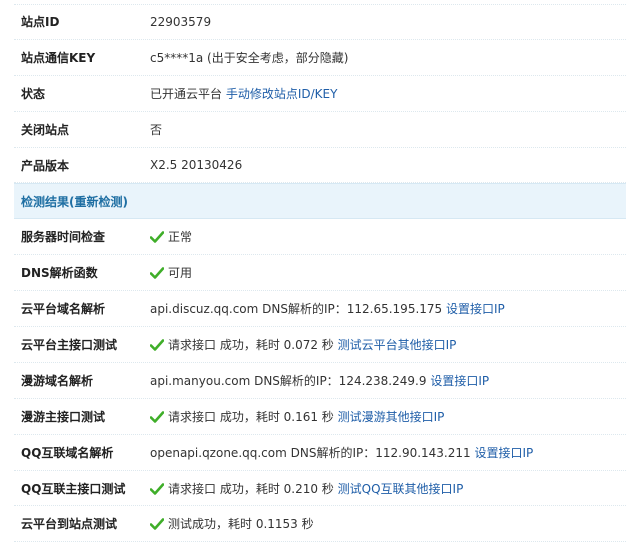  What do you see at coordinates (180, 273) in the screenshot?
I see `dns-func-value: 可用` at bounding box center [180, 273].